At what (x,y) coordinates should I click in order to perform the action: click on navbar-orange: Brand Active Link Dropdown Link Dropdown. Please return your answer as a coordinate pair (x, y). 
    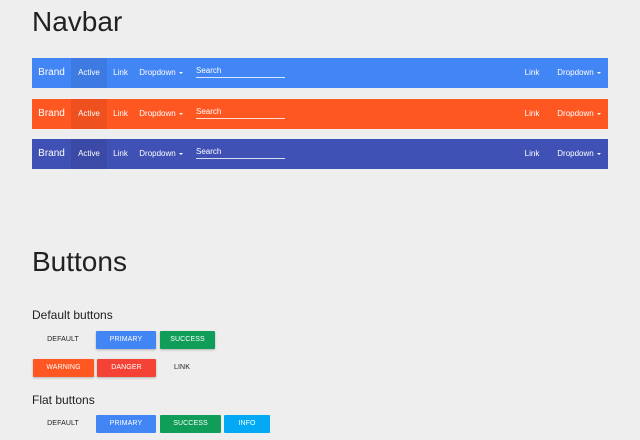
    Looking at the image, I should click on (320, 114).